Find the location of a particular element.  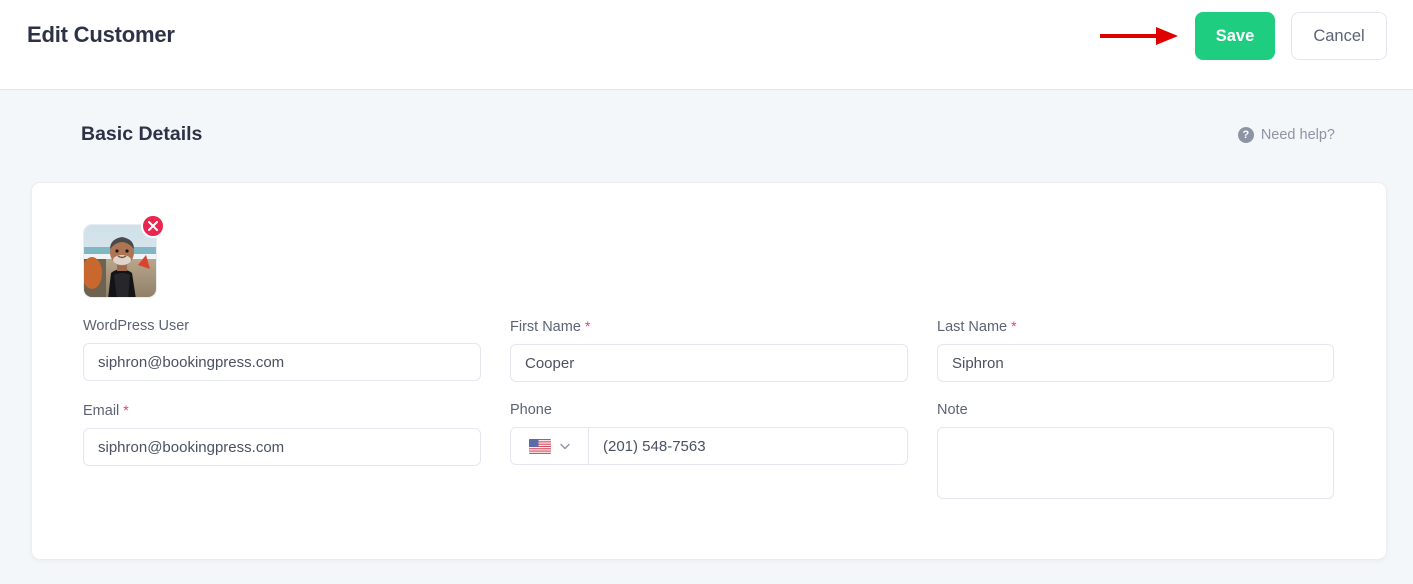

phone-label-text: Phone is located at coordinates (531, 410).